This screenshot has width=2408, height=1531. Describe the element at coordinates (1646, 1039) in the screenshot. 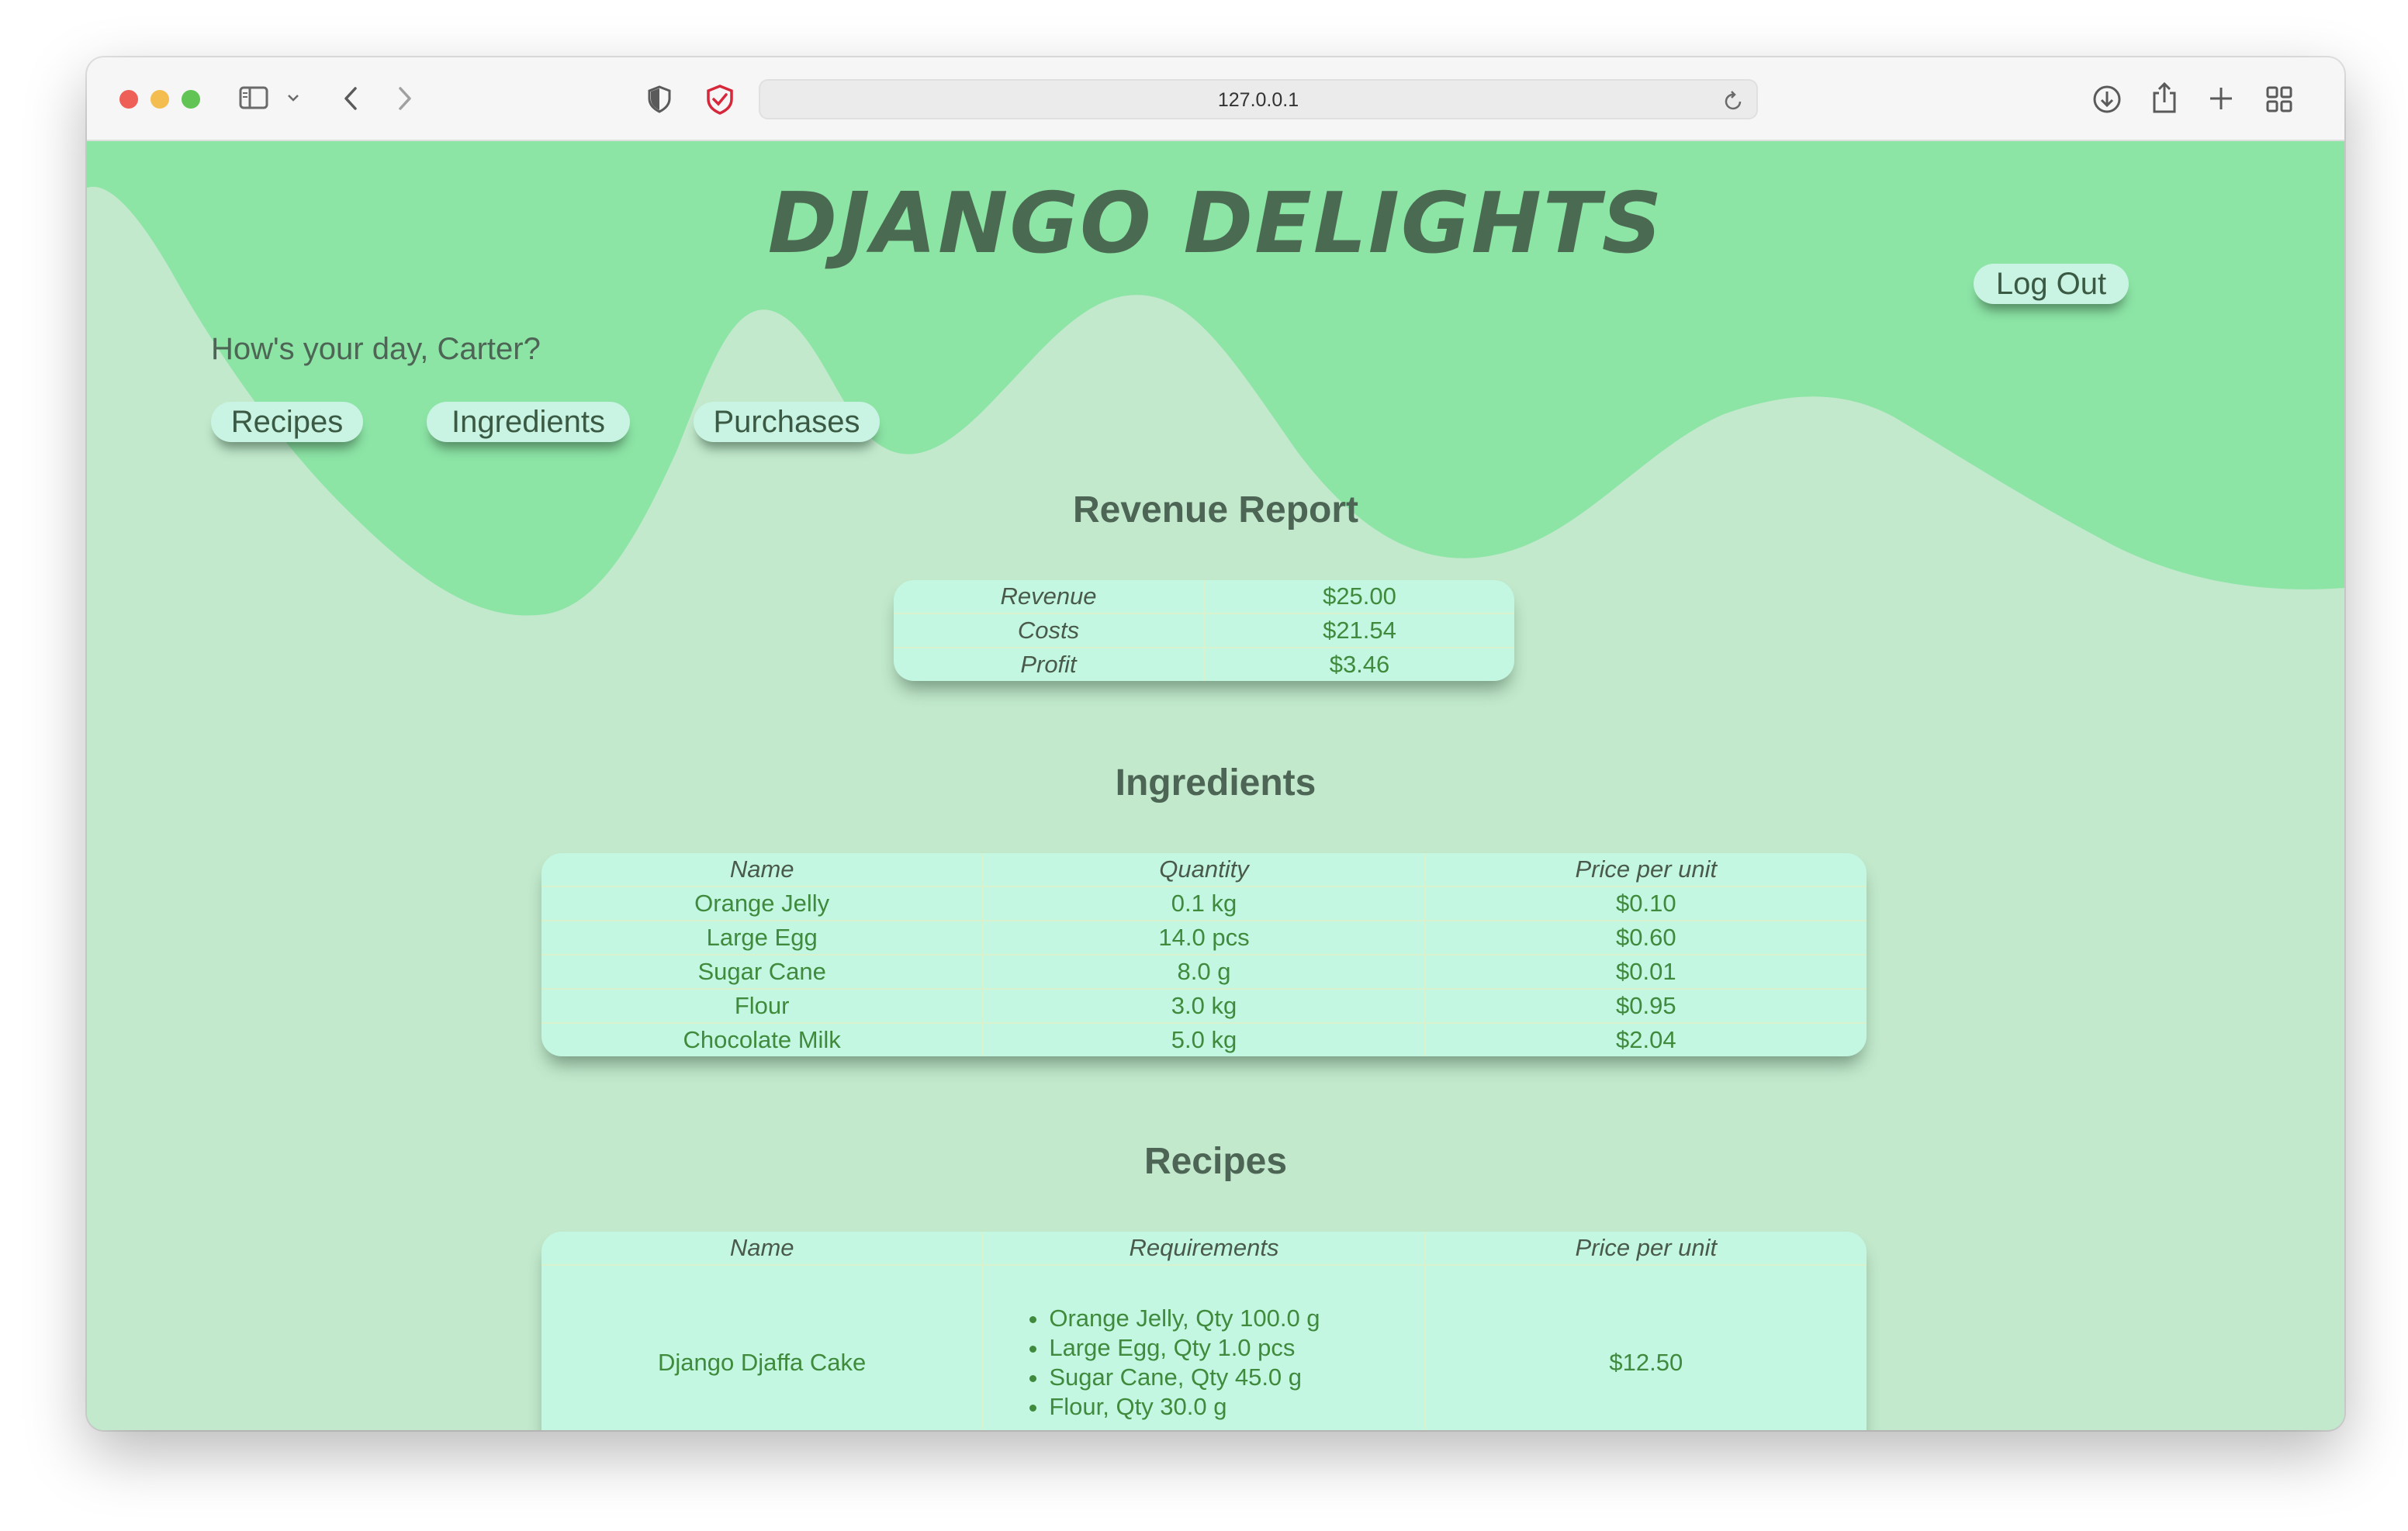

I see `ingredient-price: $2.04` at that location.